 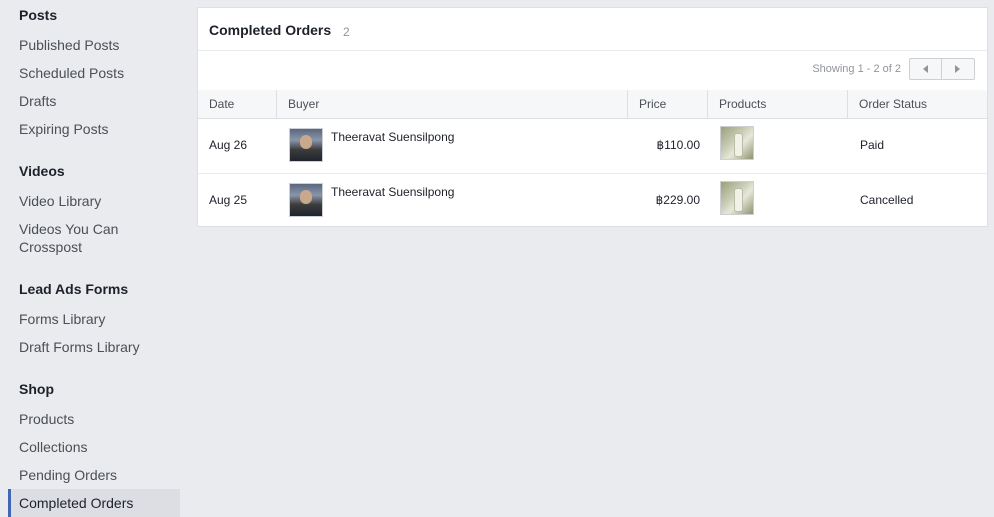 I want to click on section-title-posts: Posts, so click(x=38, y=15).